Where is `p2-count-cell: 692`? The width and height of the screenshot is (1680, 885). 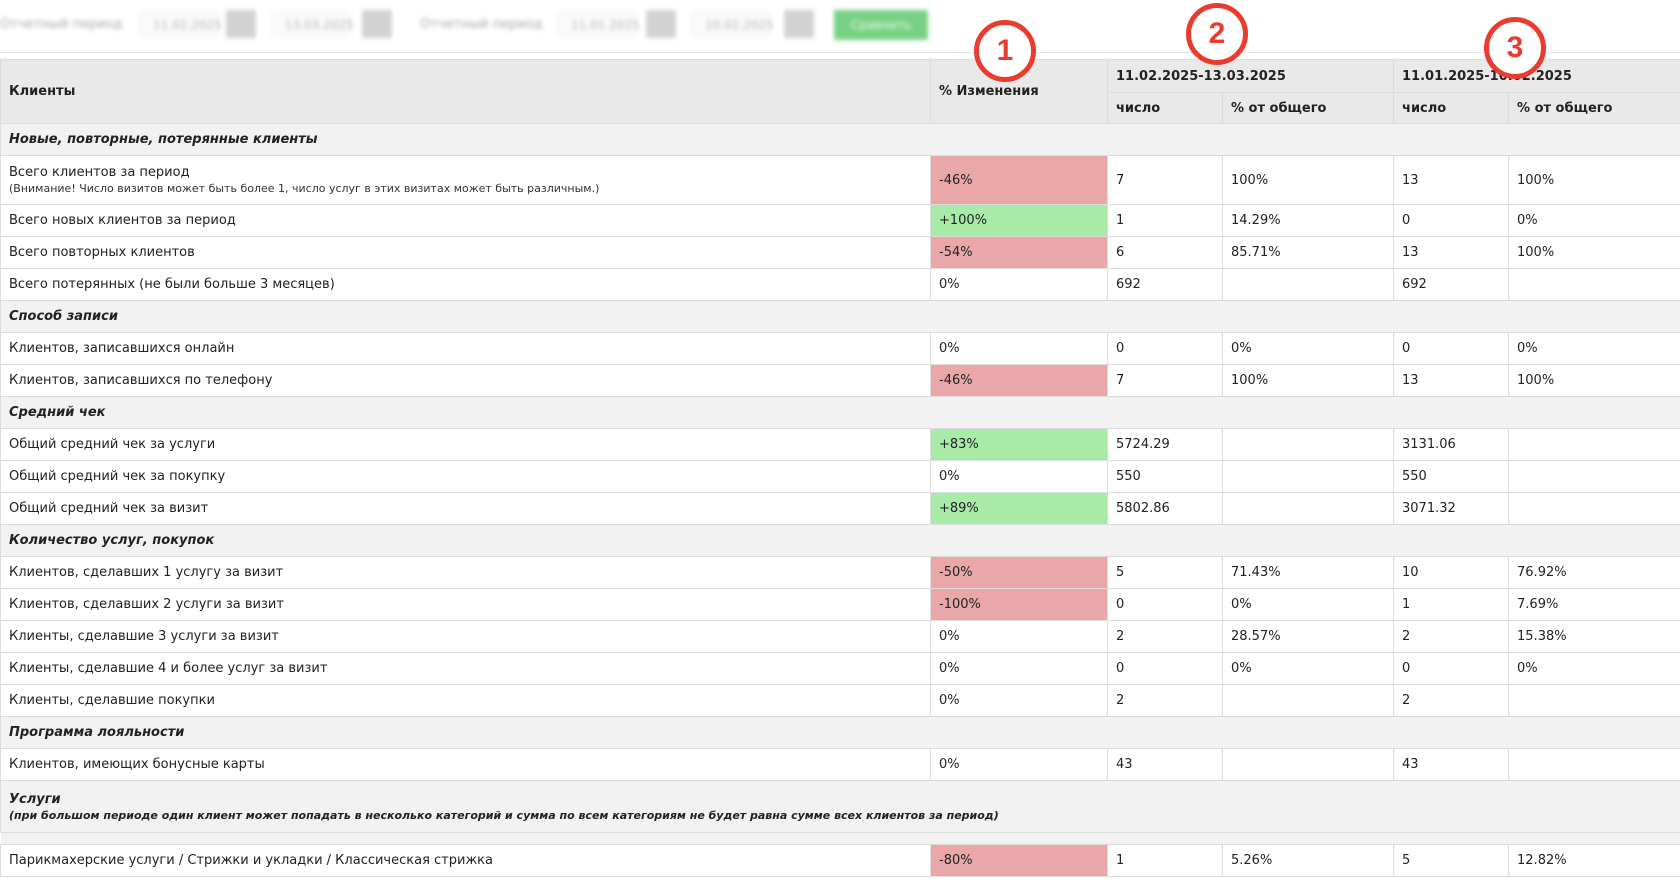
p2-count-cell: 692 is located at coordinates (1451, 284).